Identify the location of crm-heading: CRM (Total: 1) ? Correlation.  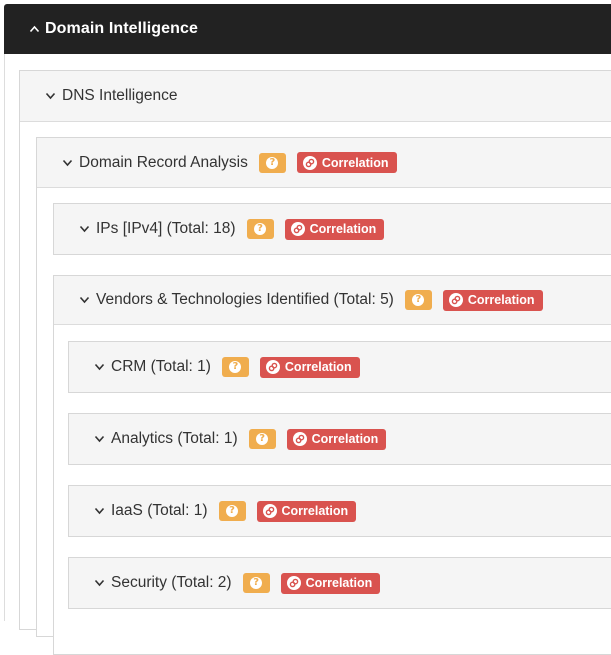
(340, 367).